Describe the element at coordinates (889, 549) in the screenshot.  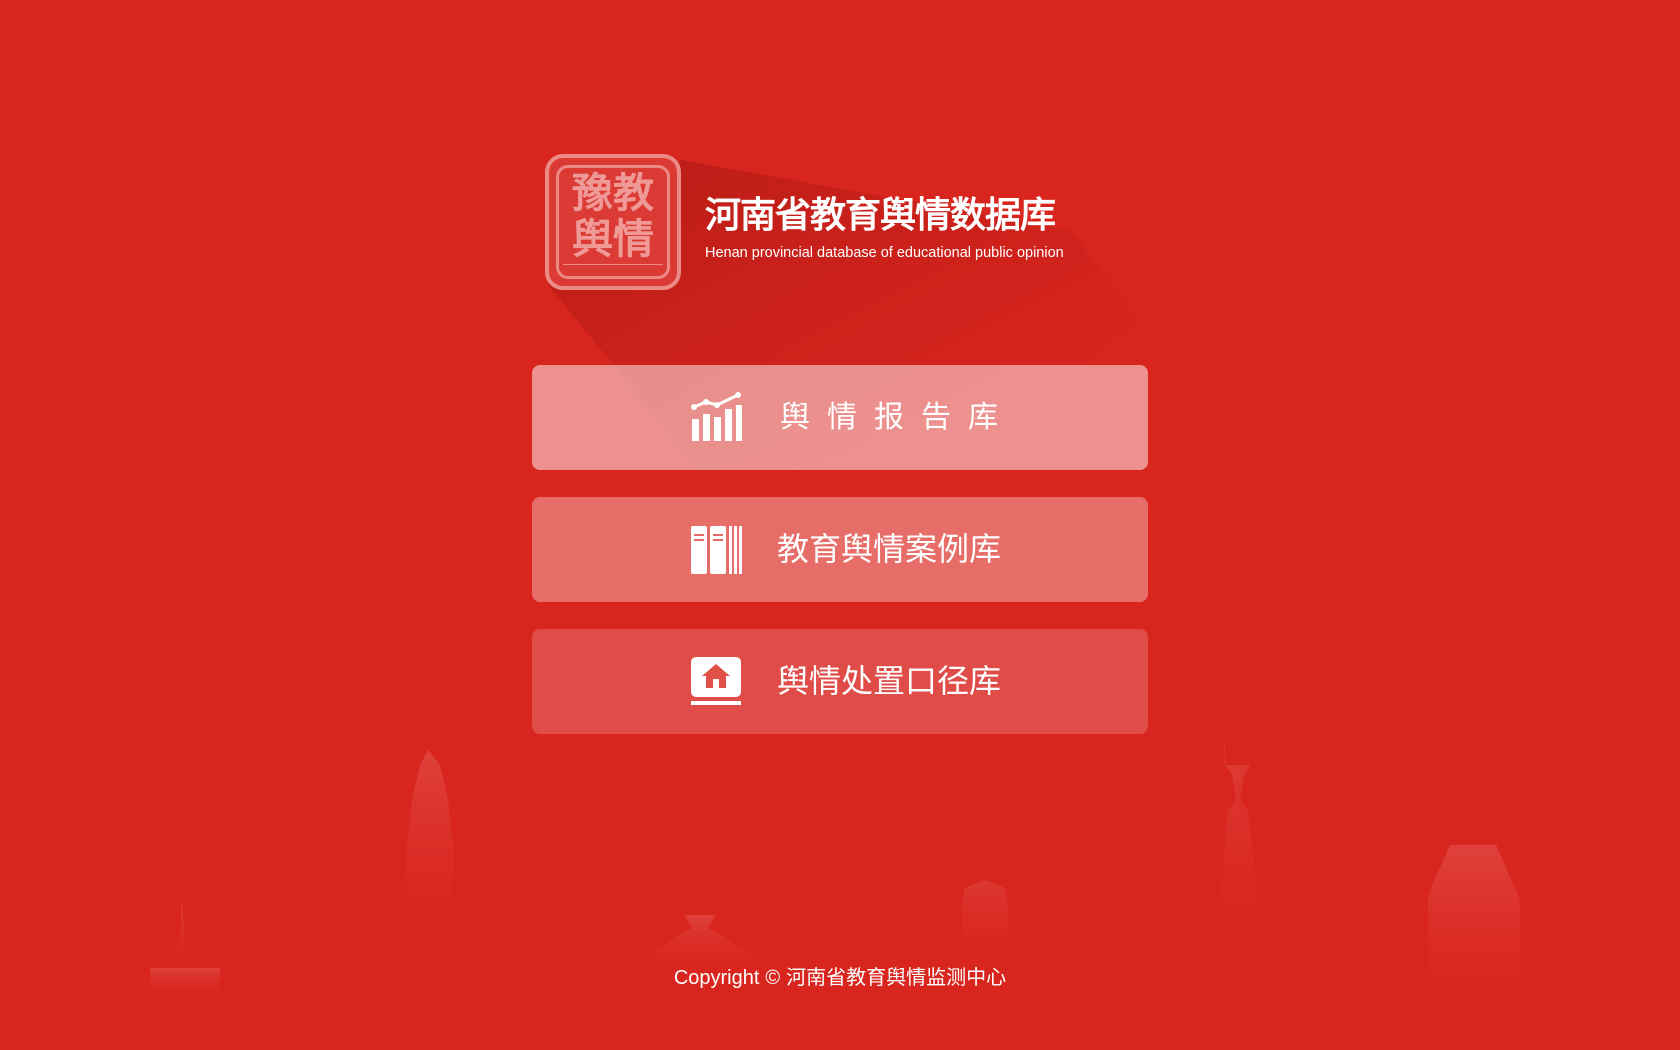
I see `case-library-label: 教育舆情案例库` at that location.